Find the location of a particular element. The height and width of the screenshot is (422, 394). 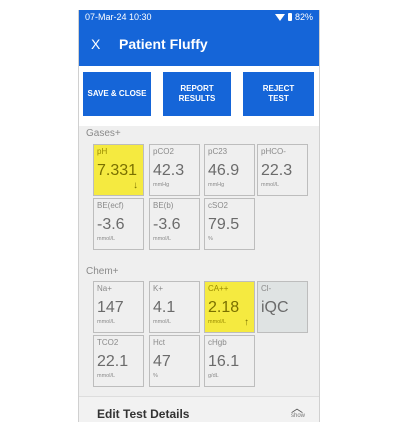

result-tile-pc23: pC23 46.9 mmHg is located at coordinates (229, 170).